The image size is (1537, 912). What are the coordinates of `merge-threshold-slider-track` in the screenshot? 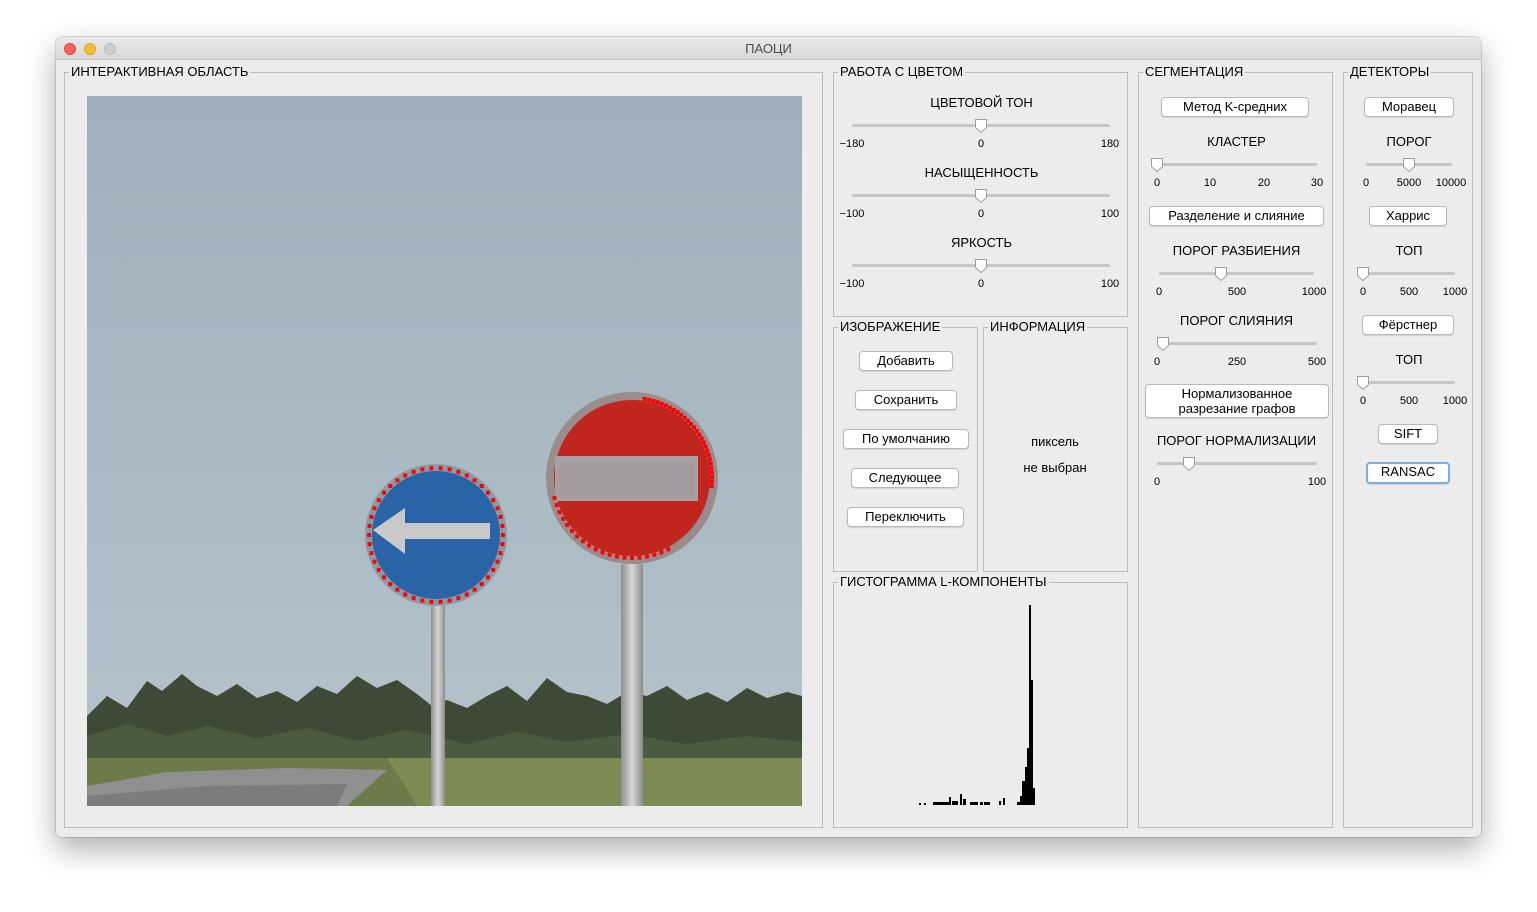 It's located at (1237, 343).